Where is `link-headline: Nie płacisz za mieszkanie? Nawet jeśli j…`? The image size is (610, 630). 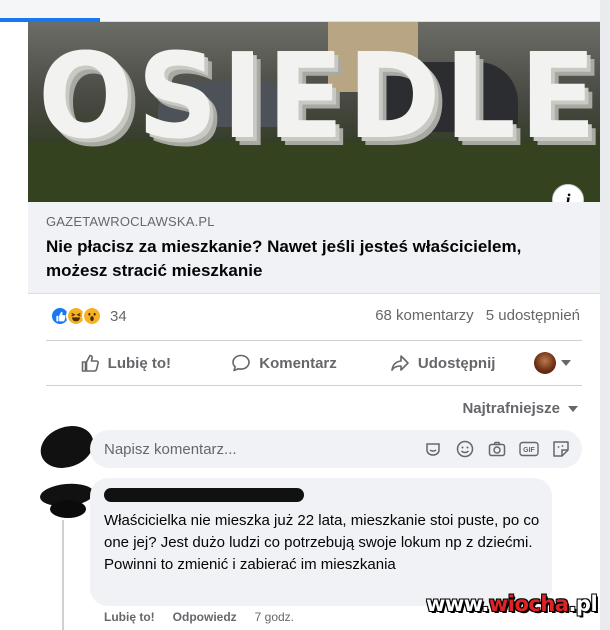 link-headline: Nie płacisz za mieszkanie? Nawet jeśli j… is located at coordinates (306, 259).